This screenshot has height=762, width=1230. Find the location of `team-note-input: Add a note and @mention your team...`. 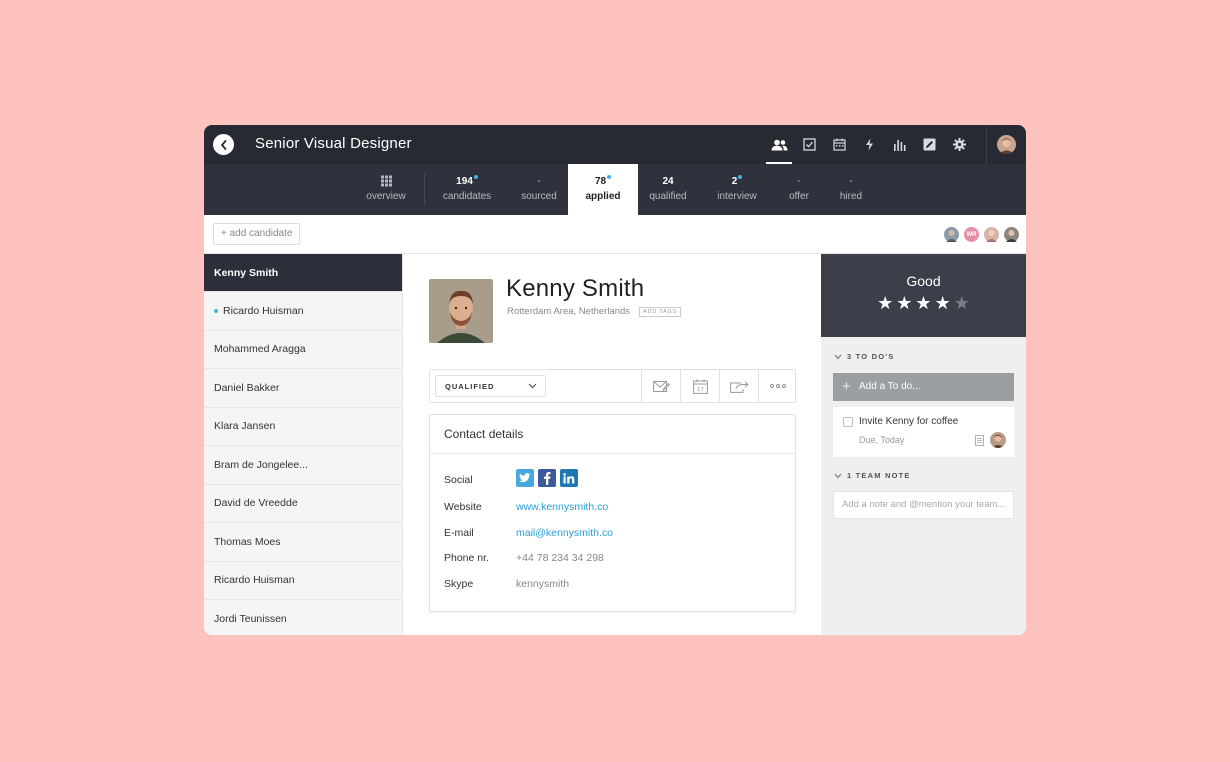

team-note-input: Add a note and @mention your team... is located at coordinates (923, 505).